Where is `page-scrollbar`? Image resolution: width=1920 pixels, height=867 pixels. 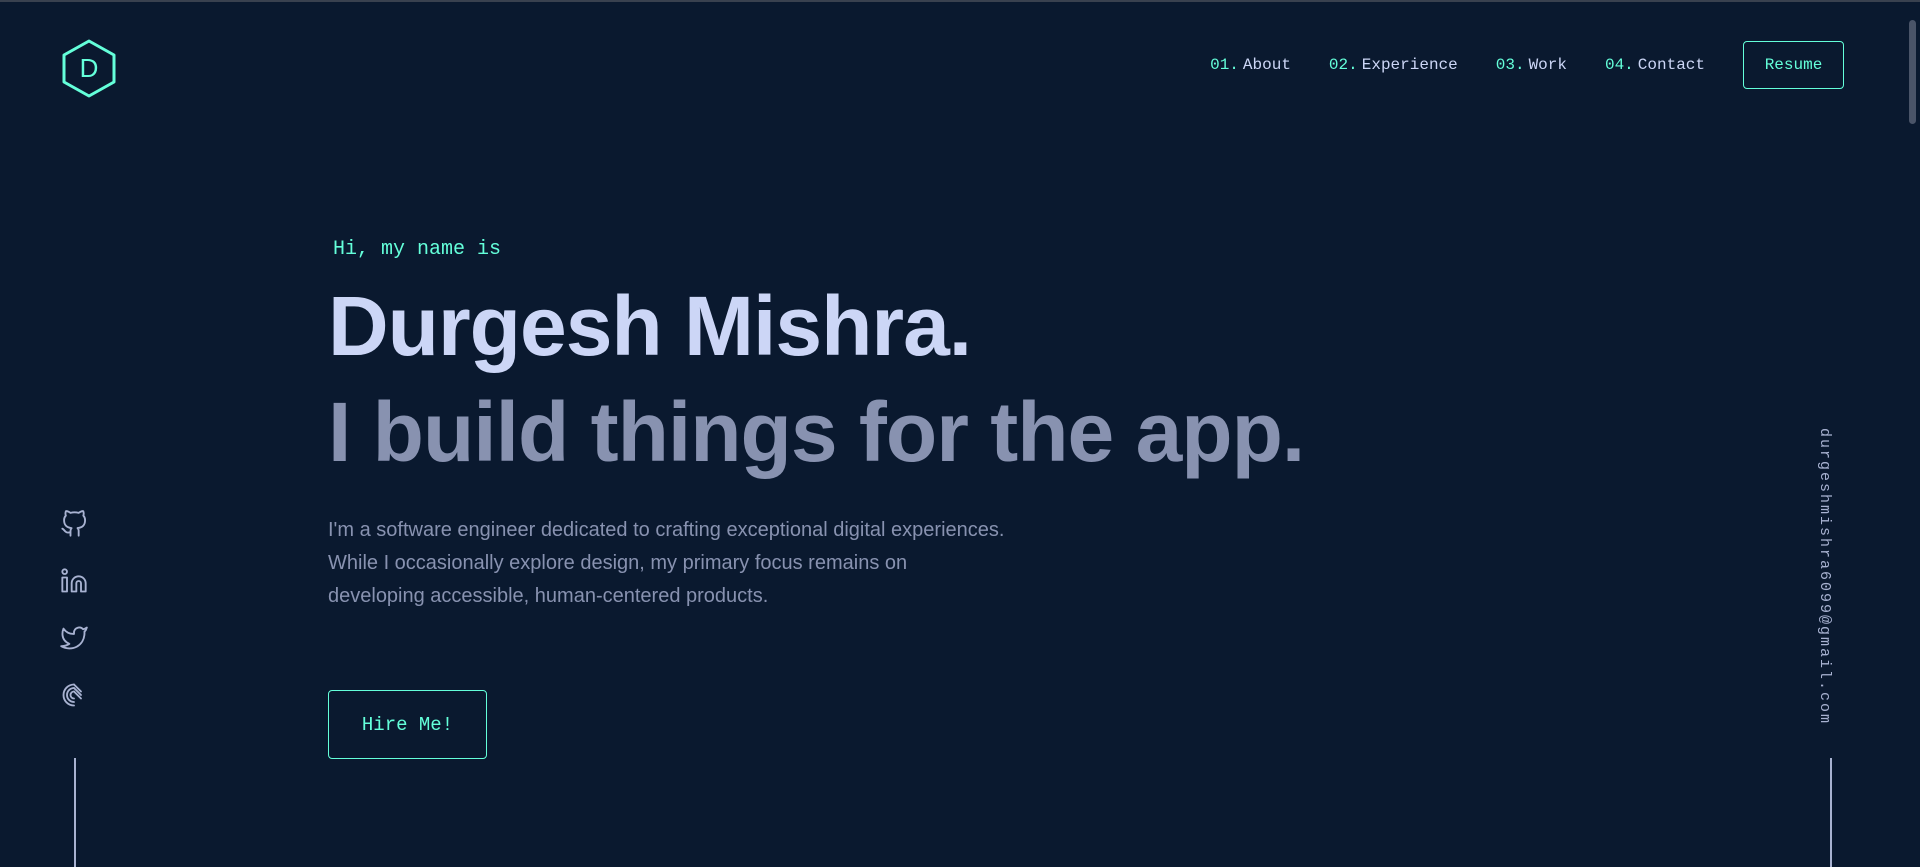 page-scrollbar is located at coordinates (1913, 434).